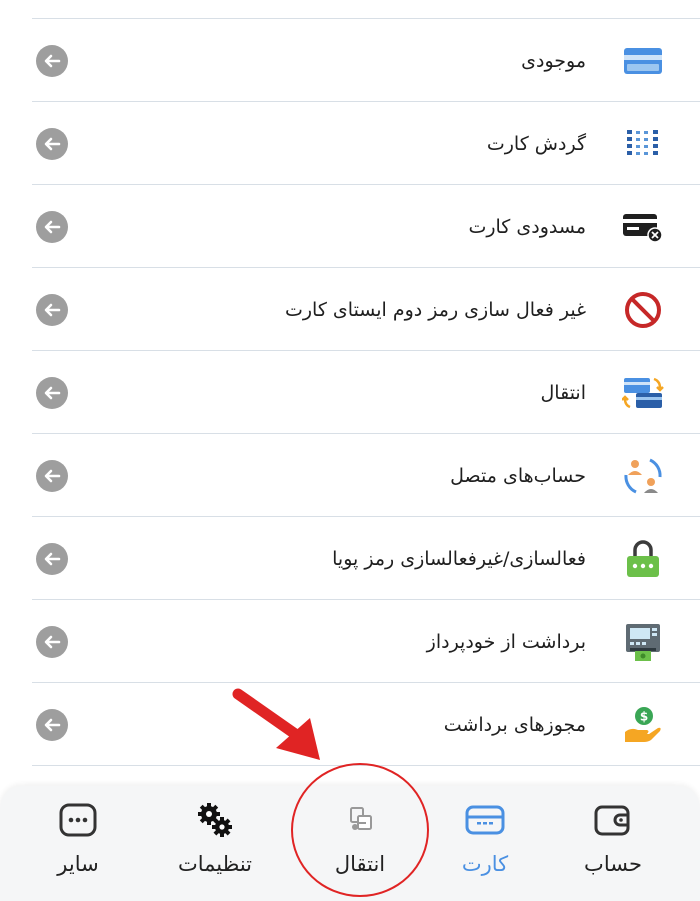  I want to click on more-icon, so click(78, 820).